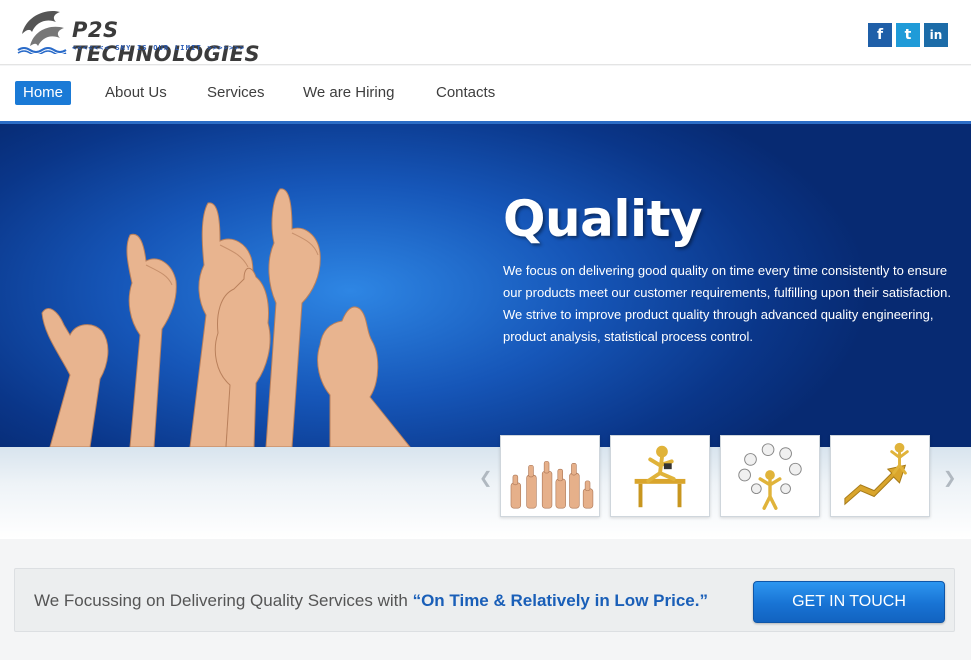  What do you see at coordinates (166, 42) in the screenshot?
I see `logo-title: P2S TECHNOLOGIES` at bounding box center [166, 42].